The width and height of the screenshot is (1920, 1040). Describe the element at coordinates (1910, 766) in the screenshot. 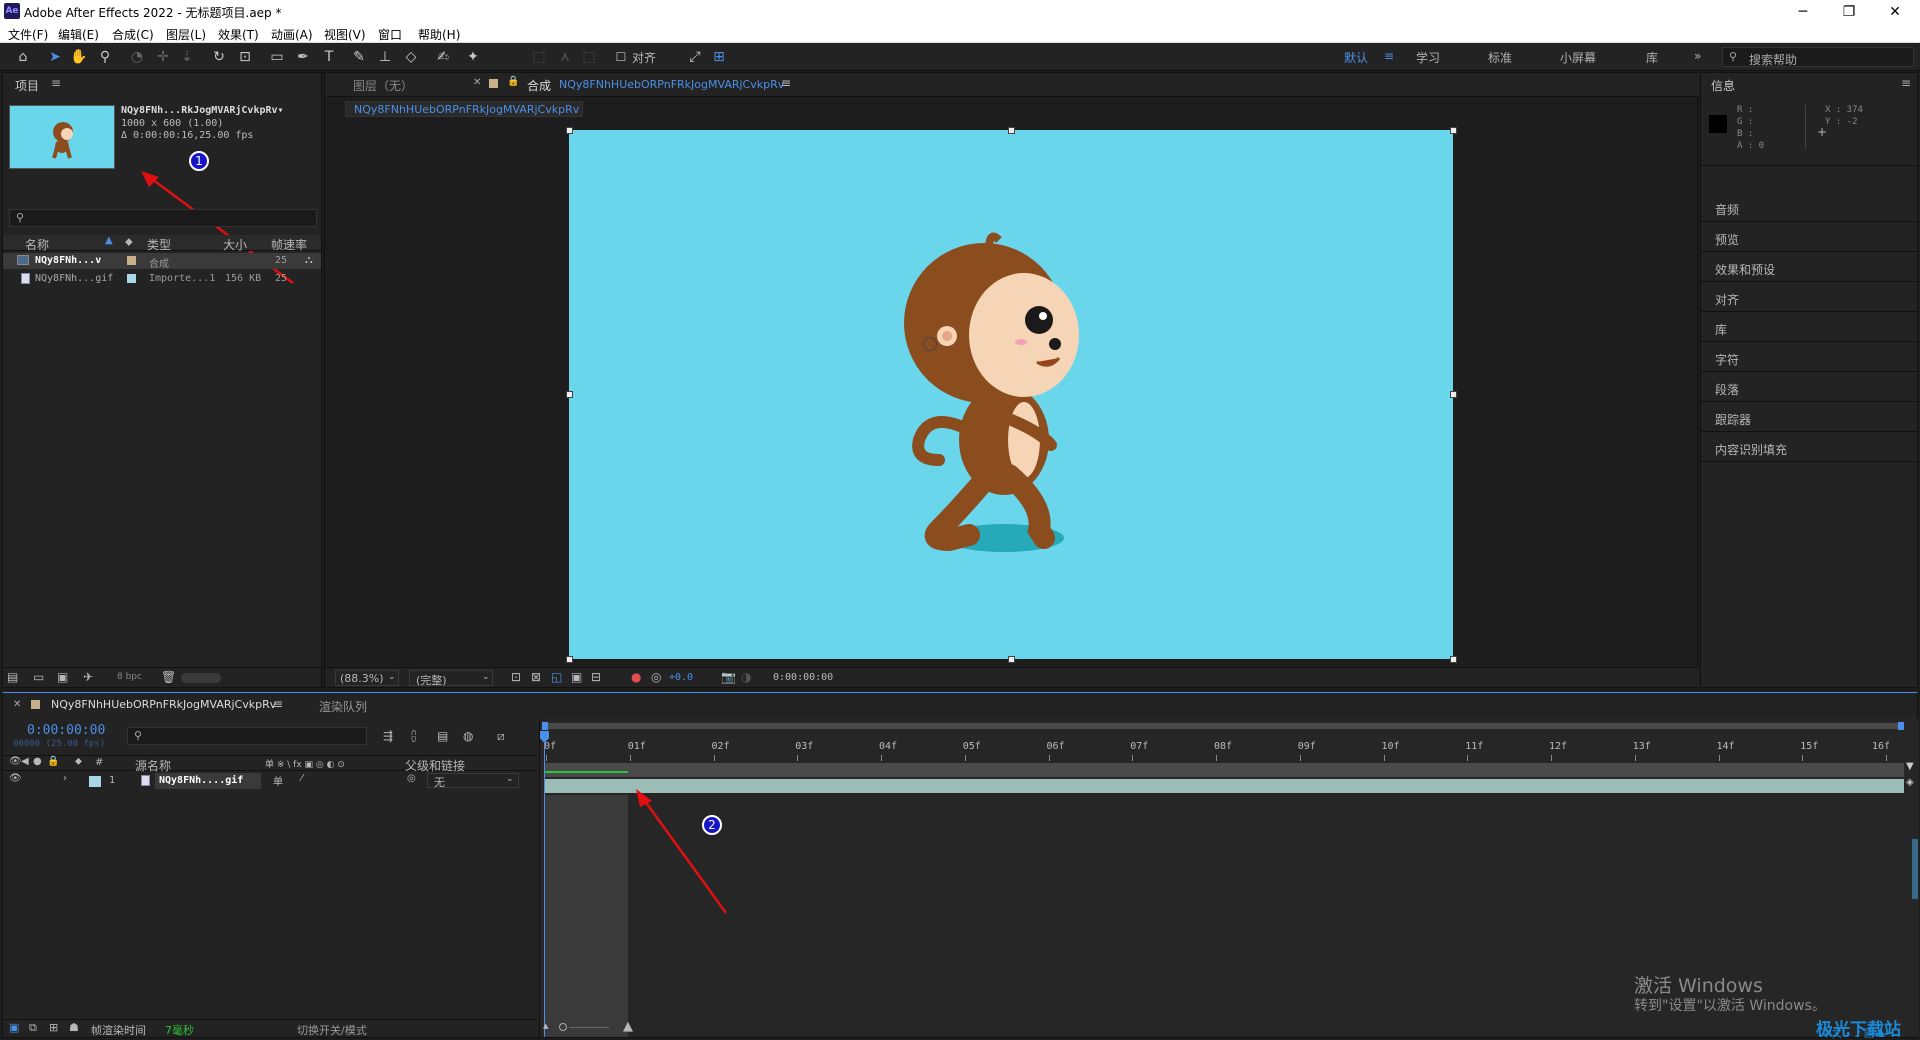

I see `work-area-end-icon: ▼` at that location.